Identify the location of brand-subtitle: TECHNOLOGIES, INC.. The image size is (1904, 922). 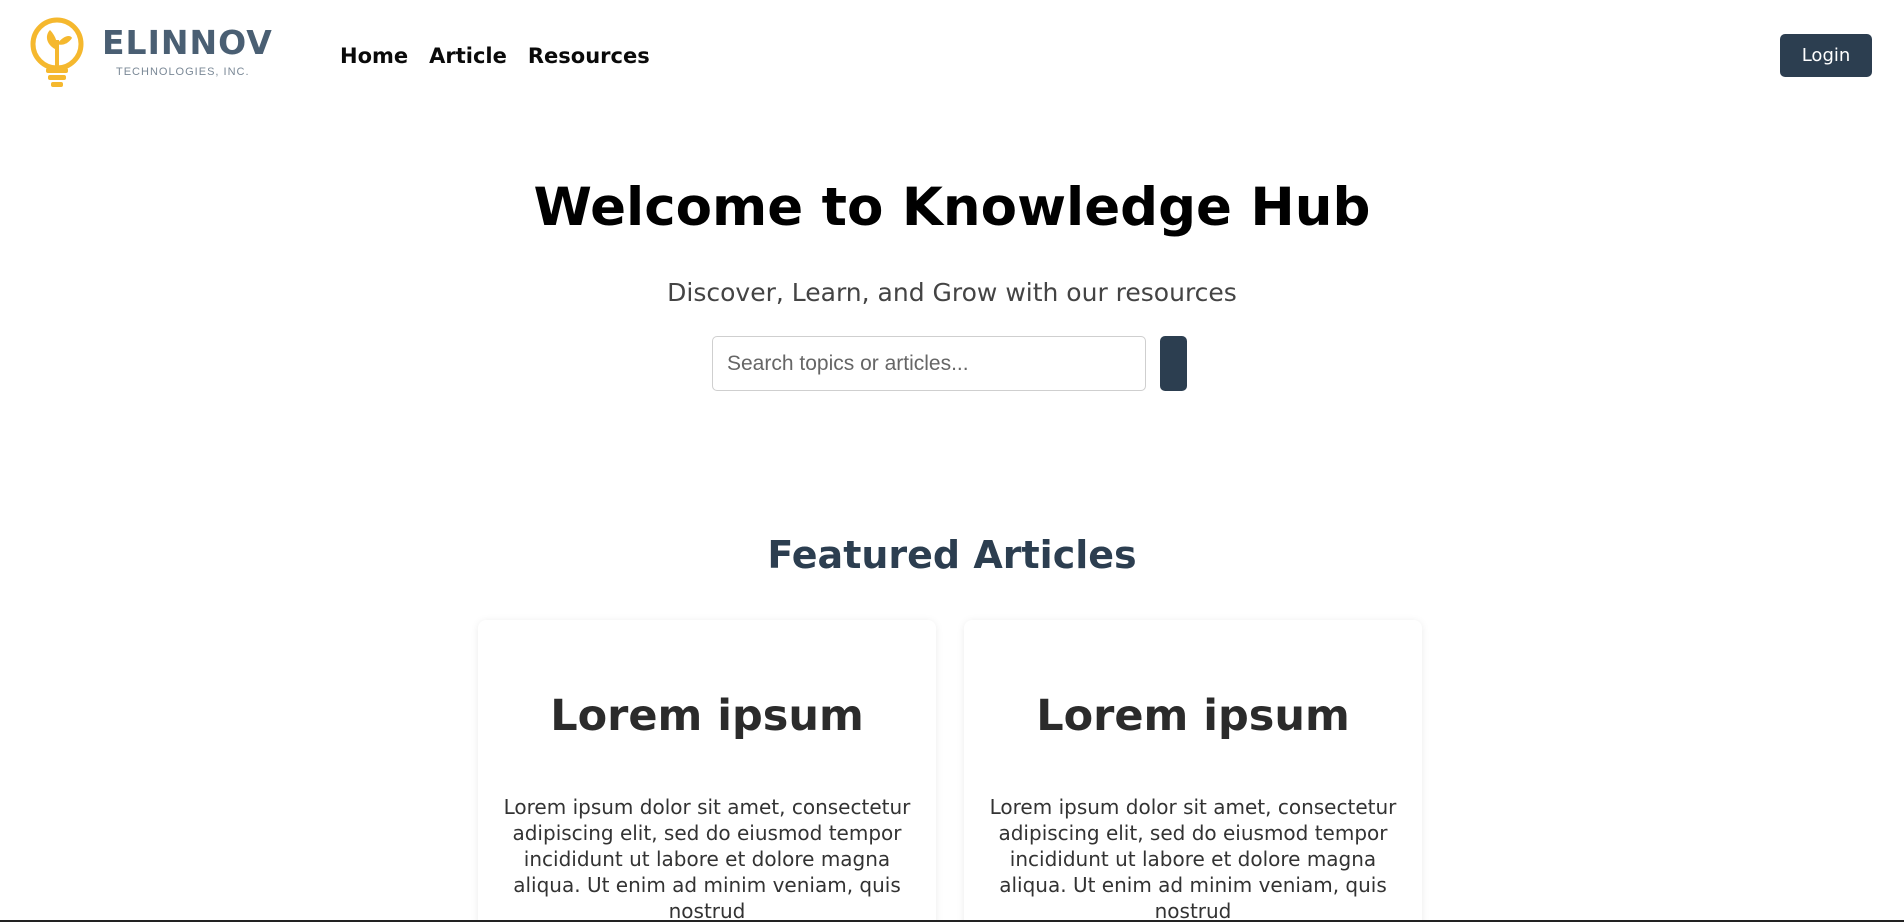
(183, 72).